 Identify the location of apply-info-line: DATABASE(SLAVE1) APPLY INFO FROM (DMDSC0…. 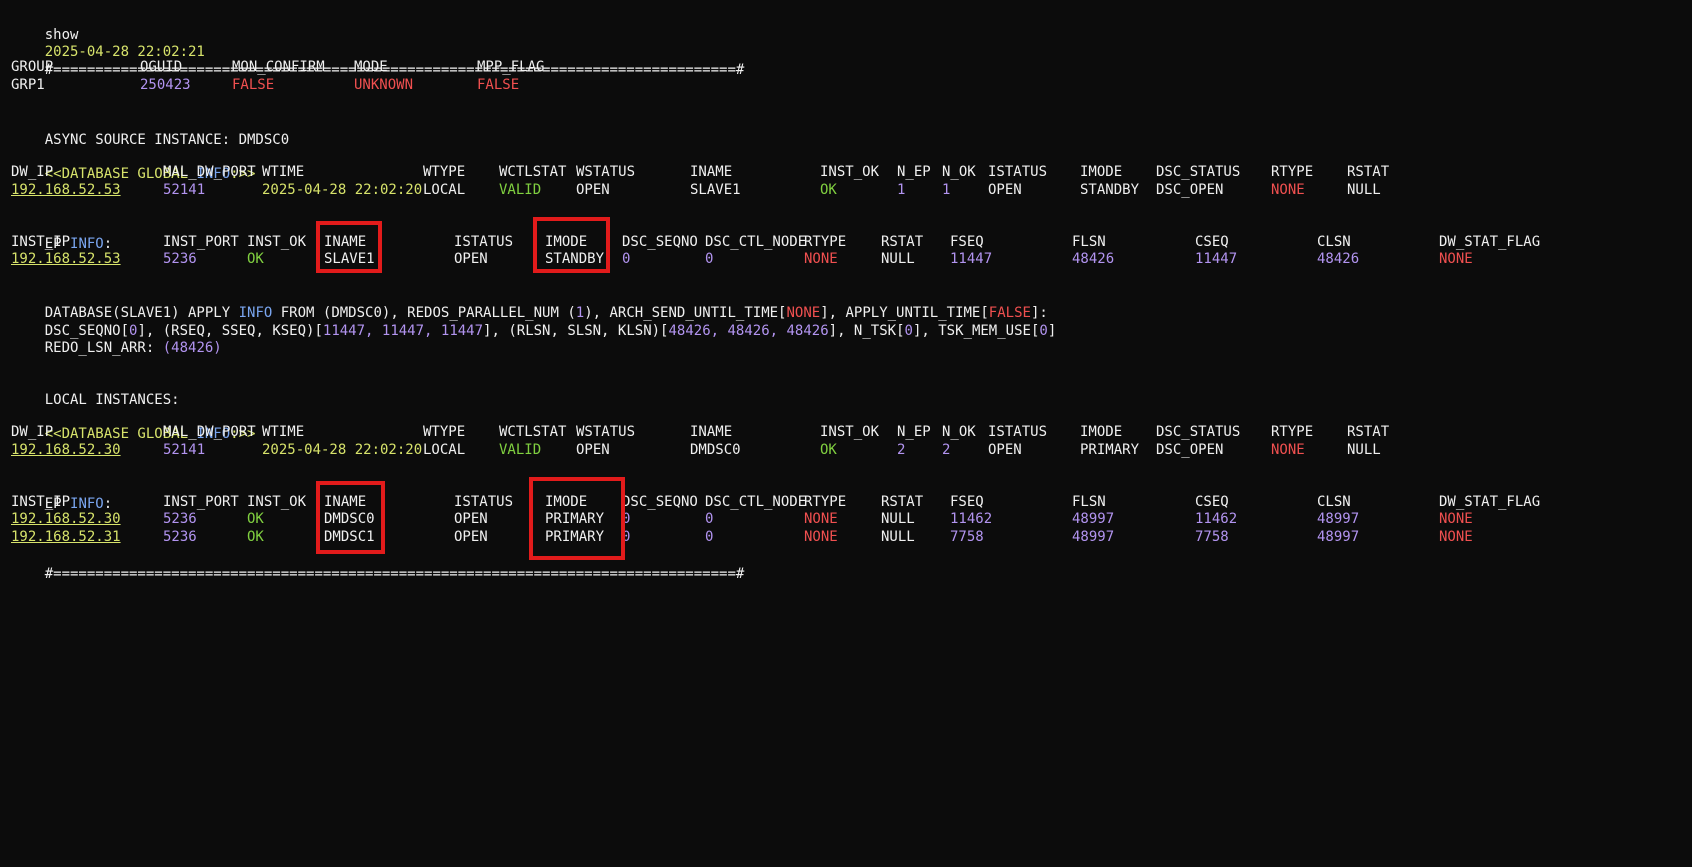
(529, 302).